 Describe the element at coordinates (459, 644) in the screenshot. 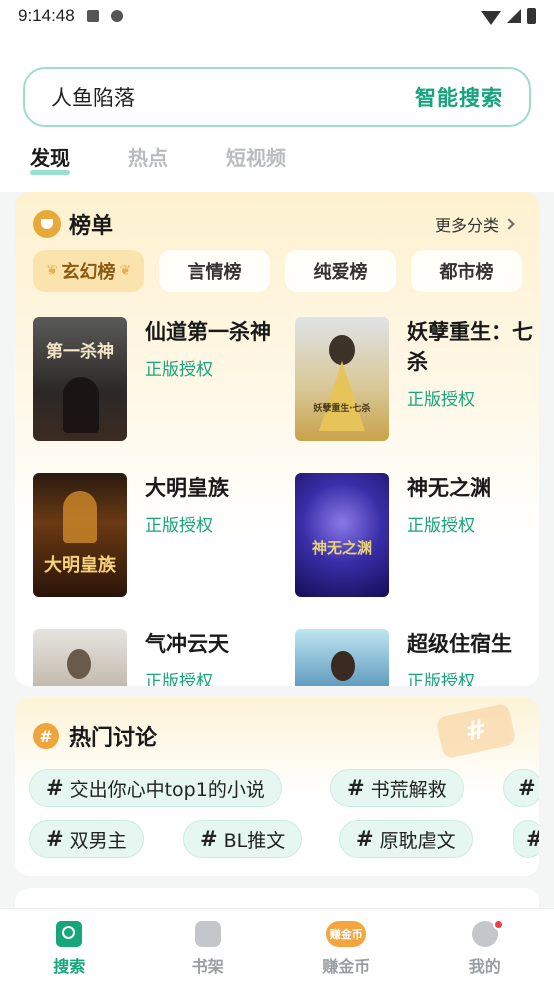

I see `book-title: 超级住宿生` at that location.